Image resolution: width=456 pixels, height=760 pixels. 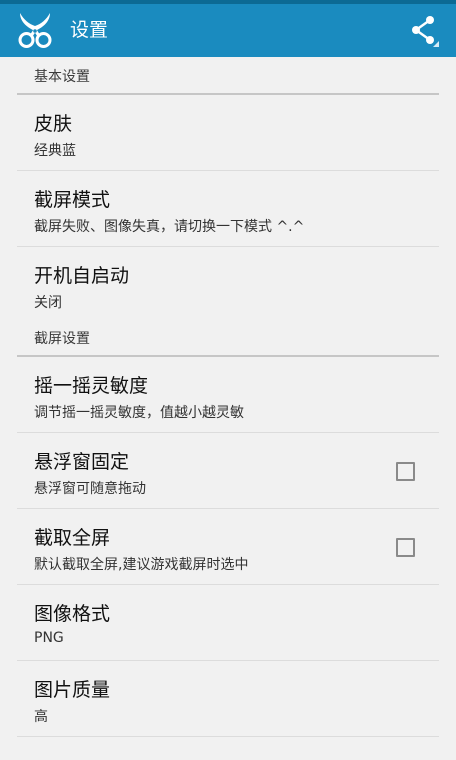 What do you see at coordinates (228, 30) in the screenshot?
I see `action-bar: 设置` at bounding box center [228, 30].